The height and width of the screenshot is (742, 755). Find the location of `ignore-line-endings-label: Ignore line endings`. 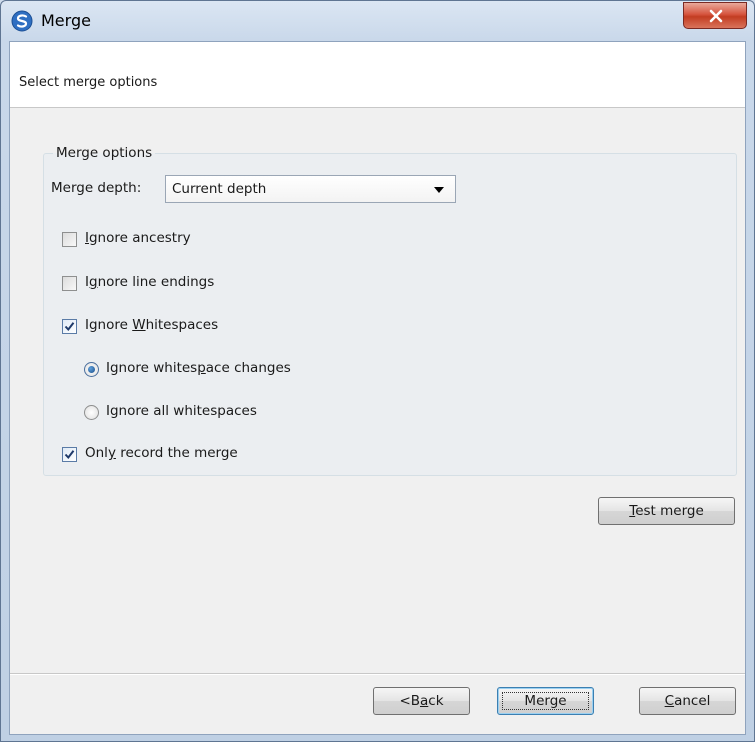

ignore-line-endings-label: Ignore line endings is located at coordinates (149, 282).